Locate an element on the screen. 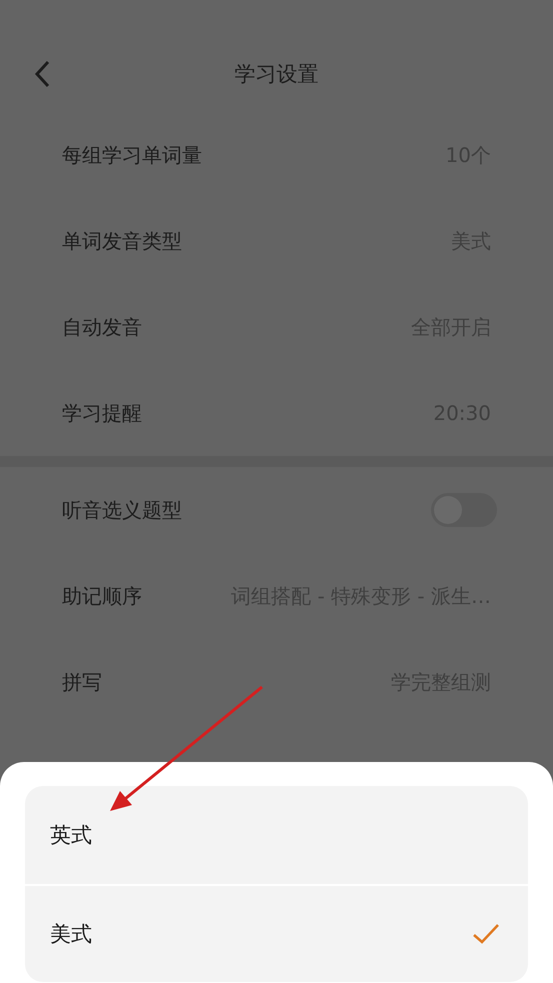  setting-label: 拼写 is located at coordinates (82, 682).